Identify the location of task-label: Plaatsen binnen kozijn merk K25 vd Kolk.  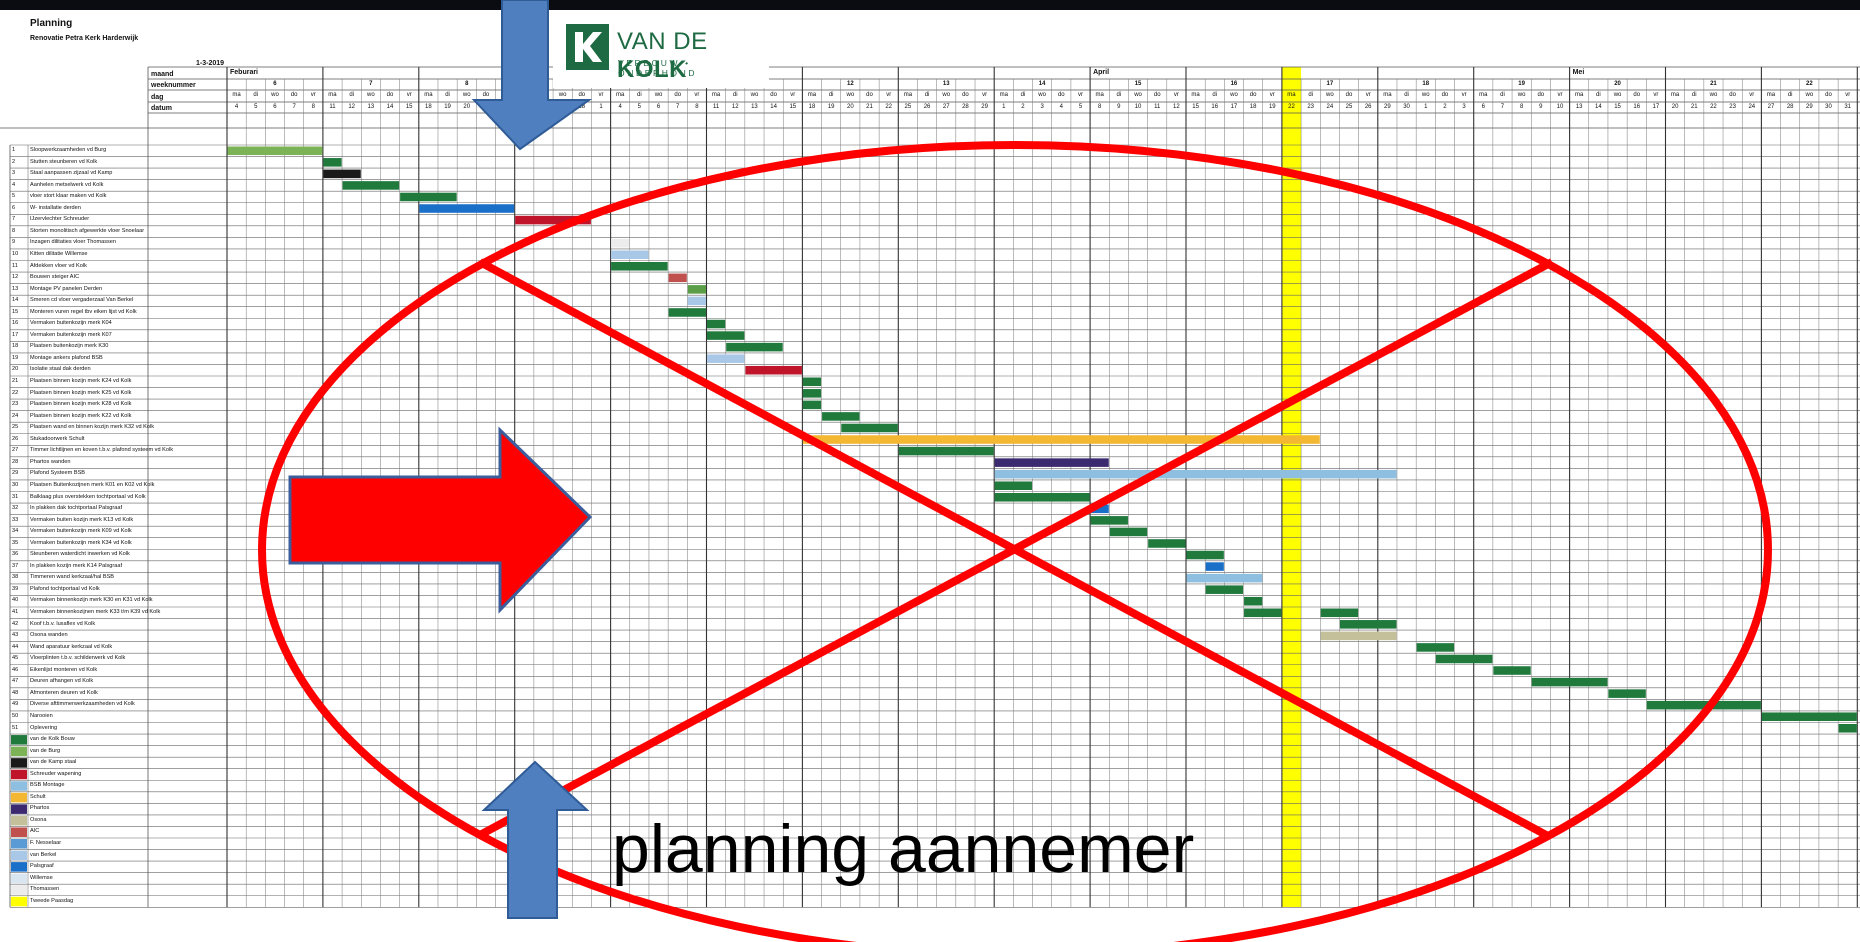
(81, 392).